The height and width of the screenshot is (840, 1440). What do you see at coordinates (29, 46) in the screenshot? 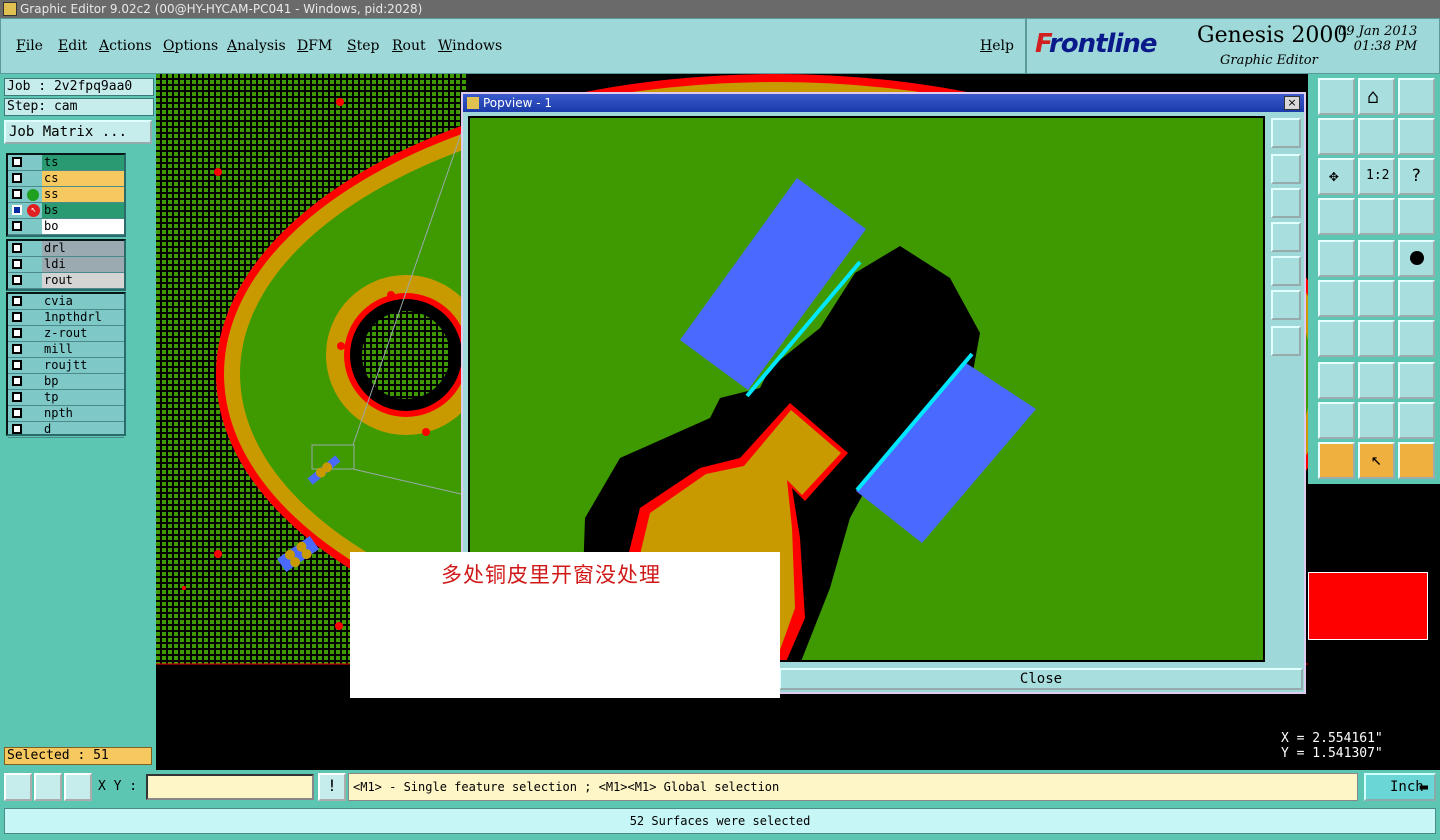
I see `menu-file: File` at bounding box center [29, 46].